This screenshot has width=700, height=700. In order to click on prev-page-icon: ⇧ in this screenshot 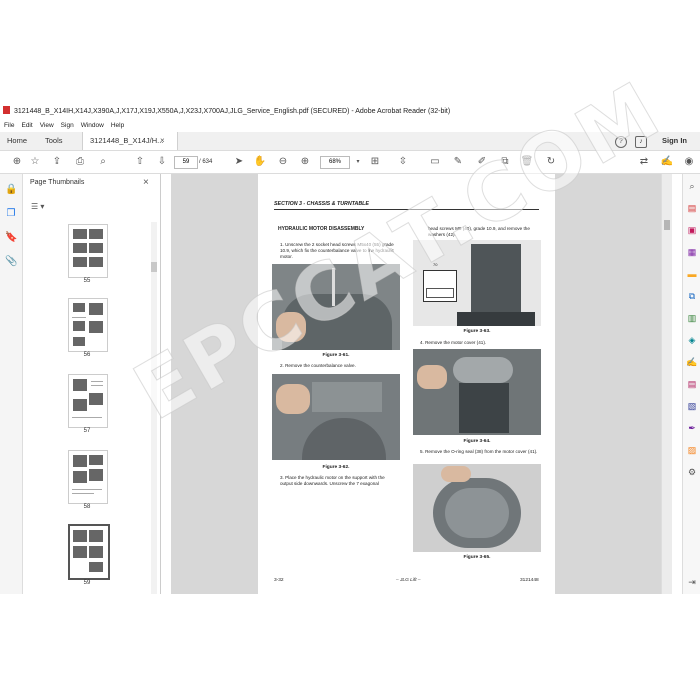, I will do `click(140, 162)`.